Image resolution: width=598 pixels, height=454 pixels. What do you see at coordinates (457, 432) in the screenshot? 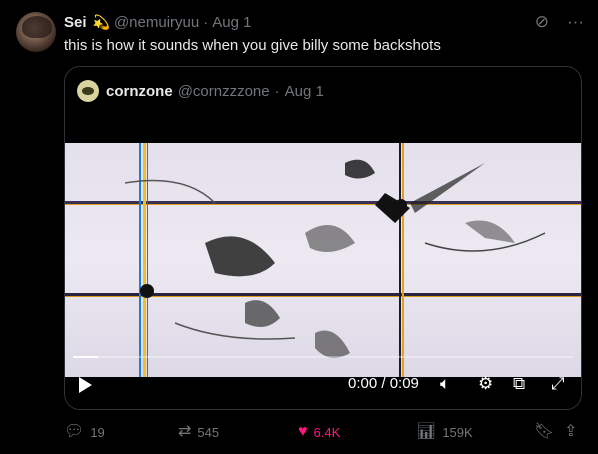
I see `view-count: 159K` at bounding box center [457, 432].